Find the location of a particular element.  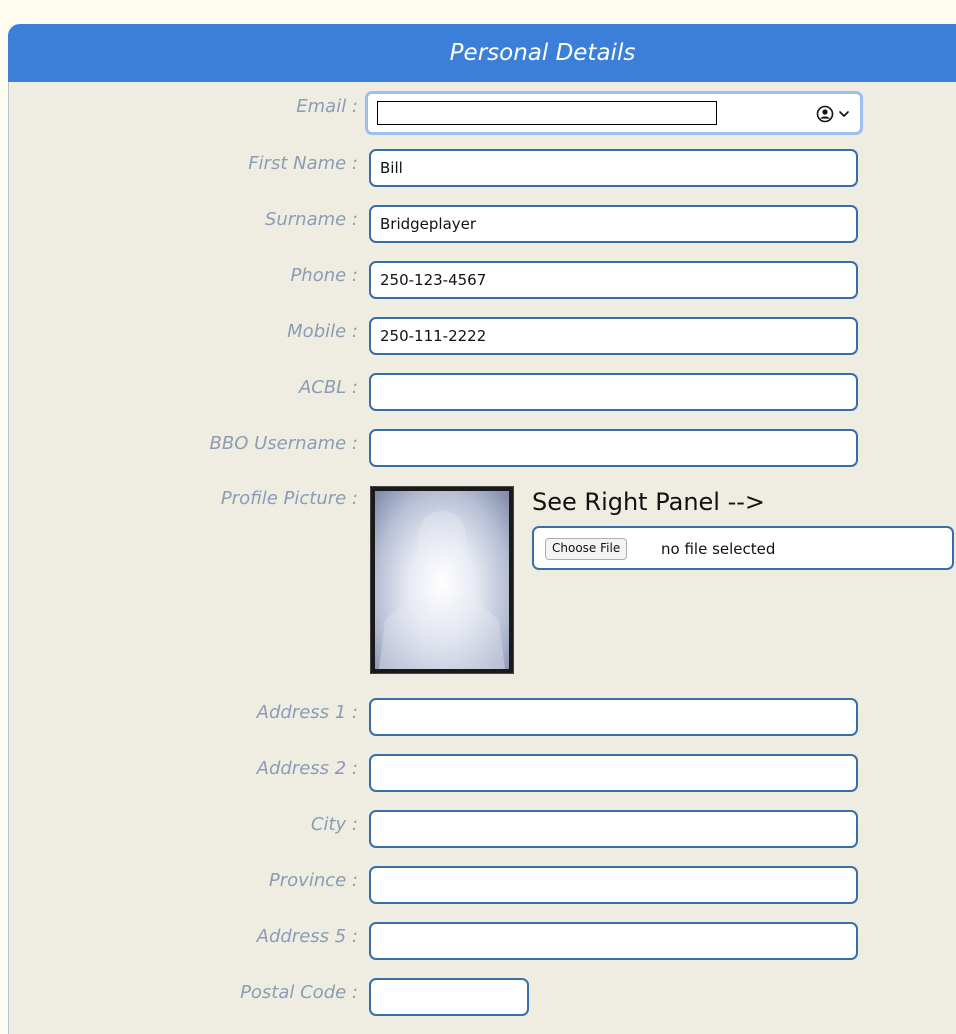

choose-file-button: Choose File is located at coordinates (586, 549).